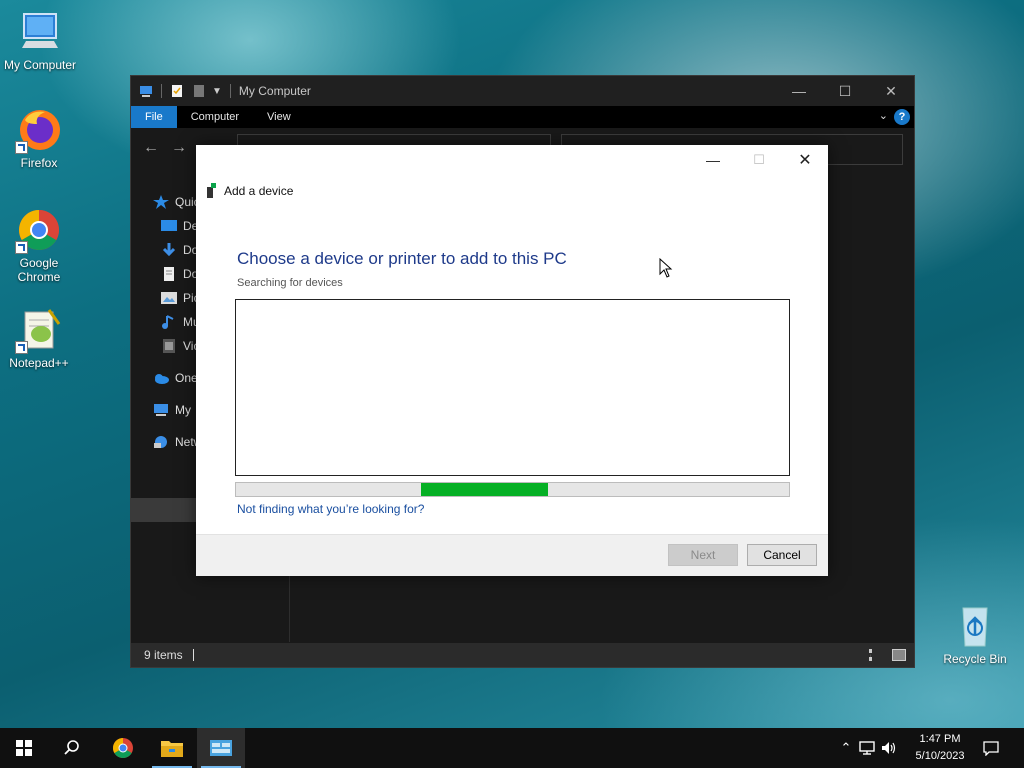  What do you see at coordinates (940, 748) in the screenshot?
I see `clock: 1:47 PM 5/10/2023` at bounding box center [940, 748].